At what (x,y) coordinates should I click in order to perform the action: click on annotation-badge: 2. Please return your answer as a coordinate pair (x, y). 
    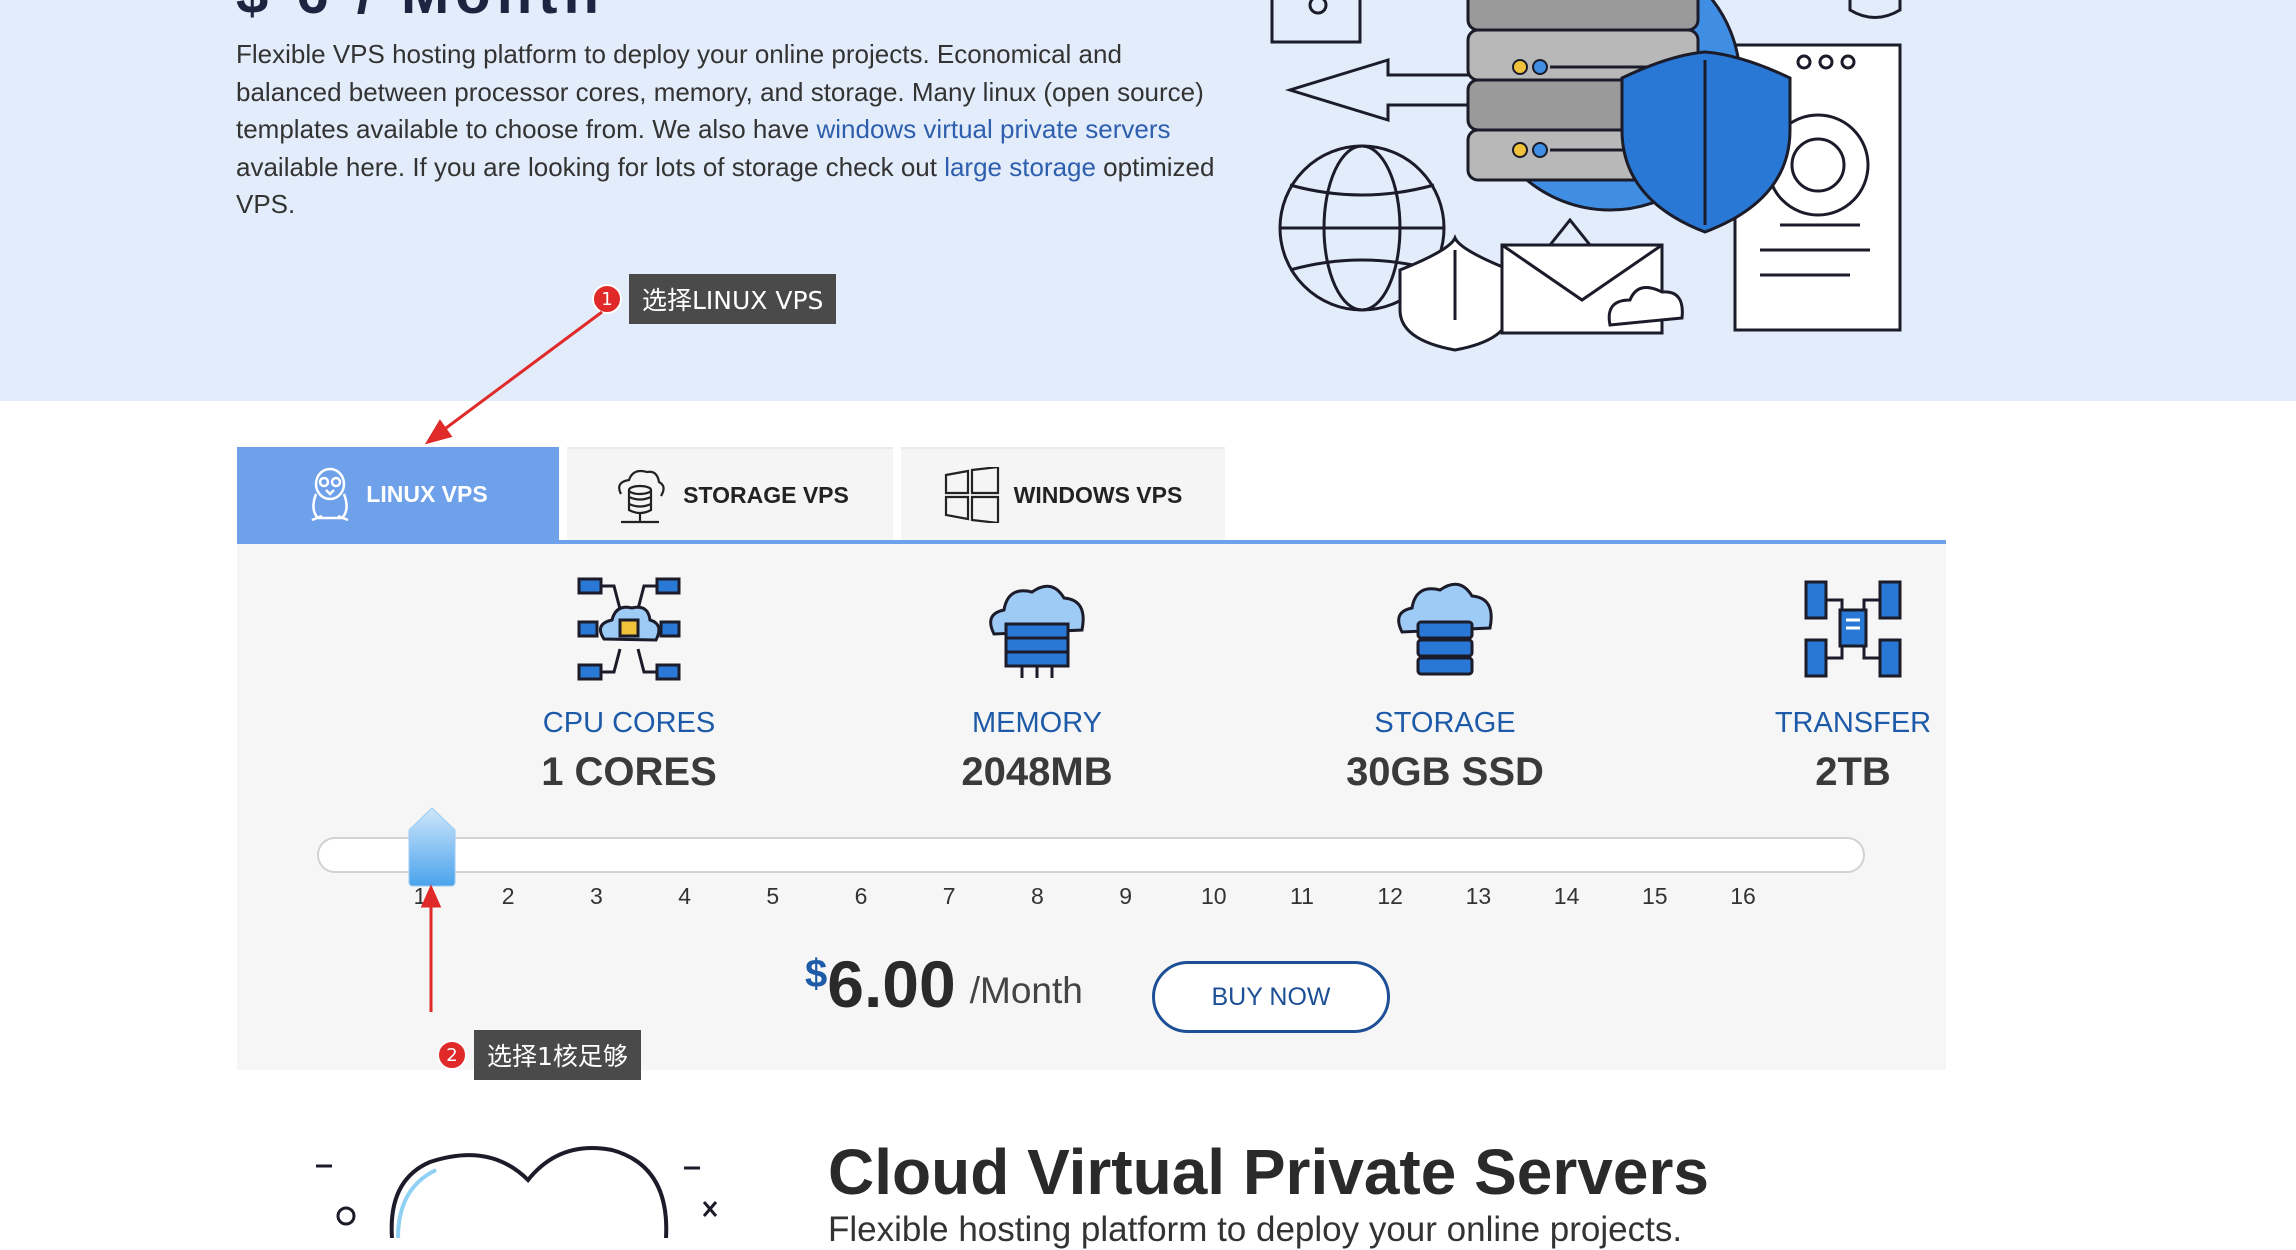
    Looking at the image, I should click on (452, 1055).